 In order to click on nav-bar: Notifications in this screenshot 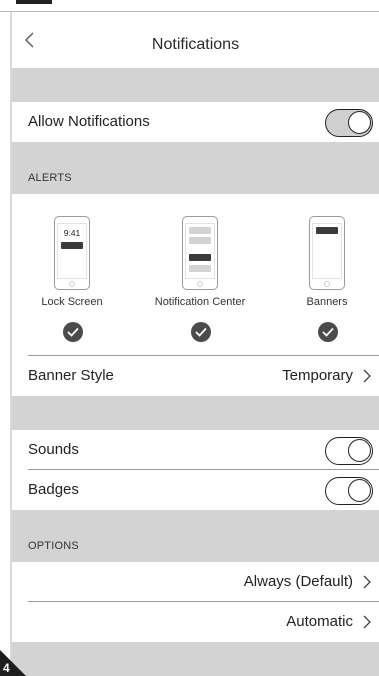, I will do `click(195, 40)`.